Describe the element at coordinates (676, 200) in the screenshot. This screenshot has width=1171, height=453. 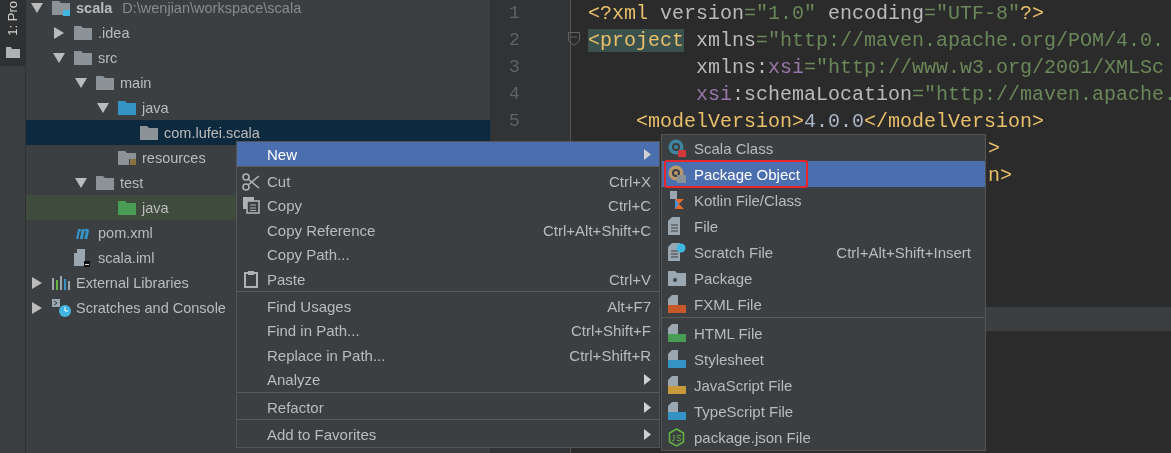
I see `kotlin-file-icon` at that location.